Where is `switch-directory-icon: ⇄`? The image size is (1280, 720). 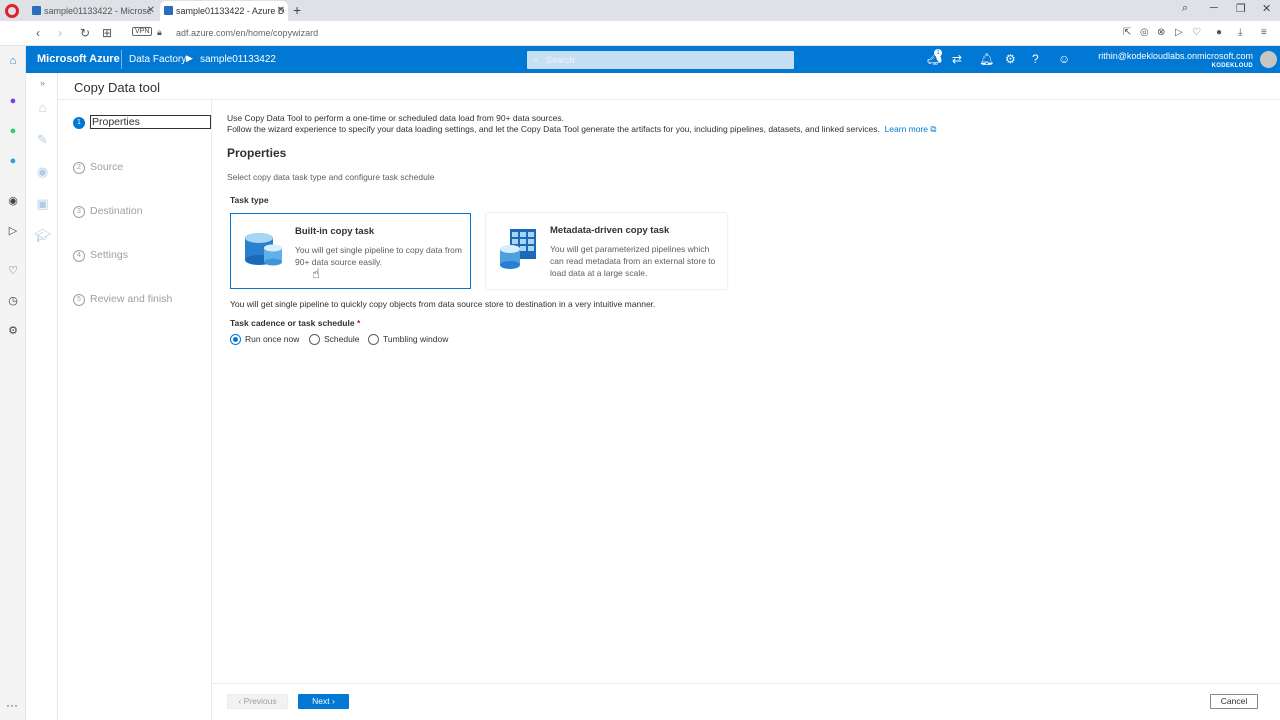
switch-directory-icon: ⇄ is located at coordinates (957, 59).